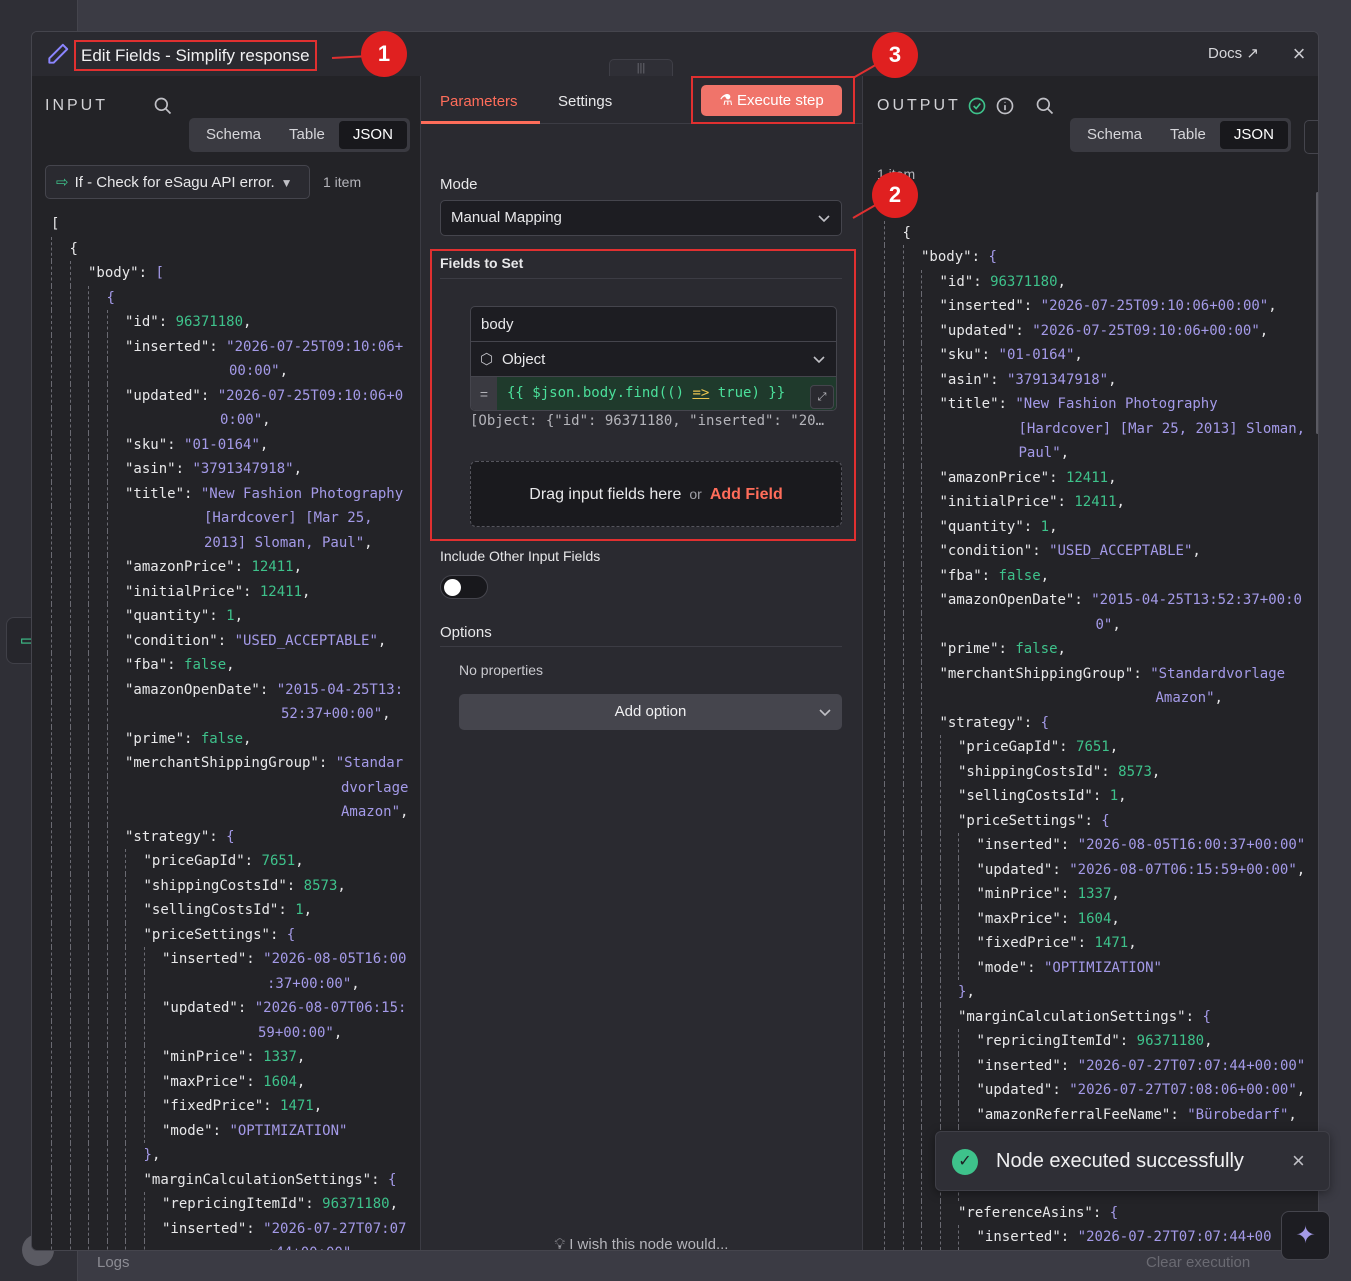 This screenshot has width=1351, height=1281. Describe the element at coordinates (356, 1204) in the screenshot. I see `json-value: 96371180` at that location.